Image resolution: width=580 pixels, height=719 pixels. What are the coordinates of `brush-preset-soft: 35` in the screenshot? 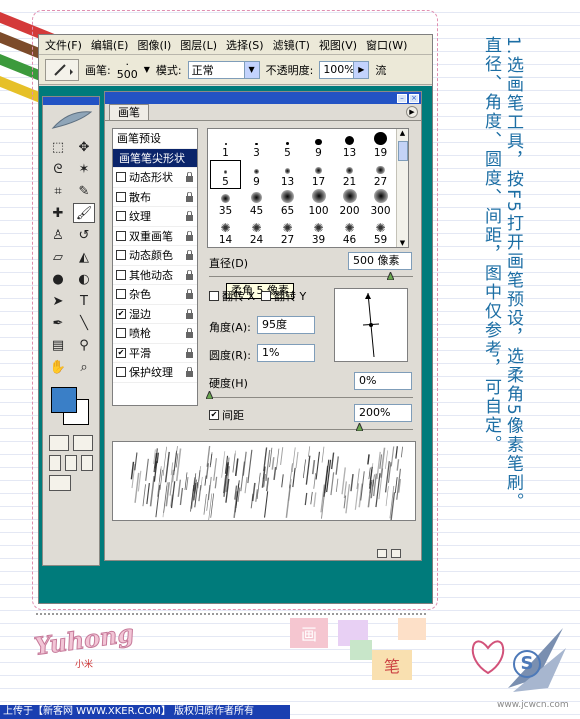 It's located at (225, 203).